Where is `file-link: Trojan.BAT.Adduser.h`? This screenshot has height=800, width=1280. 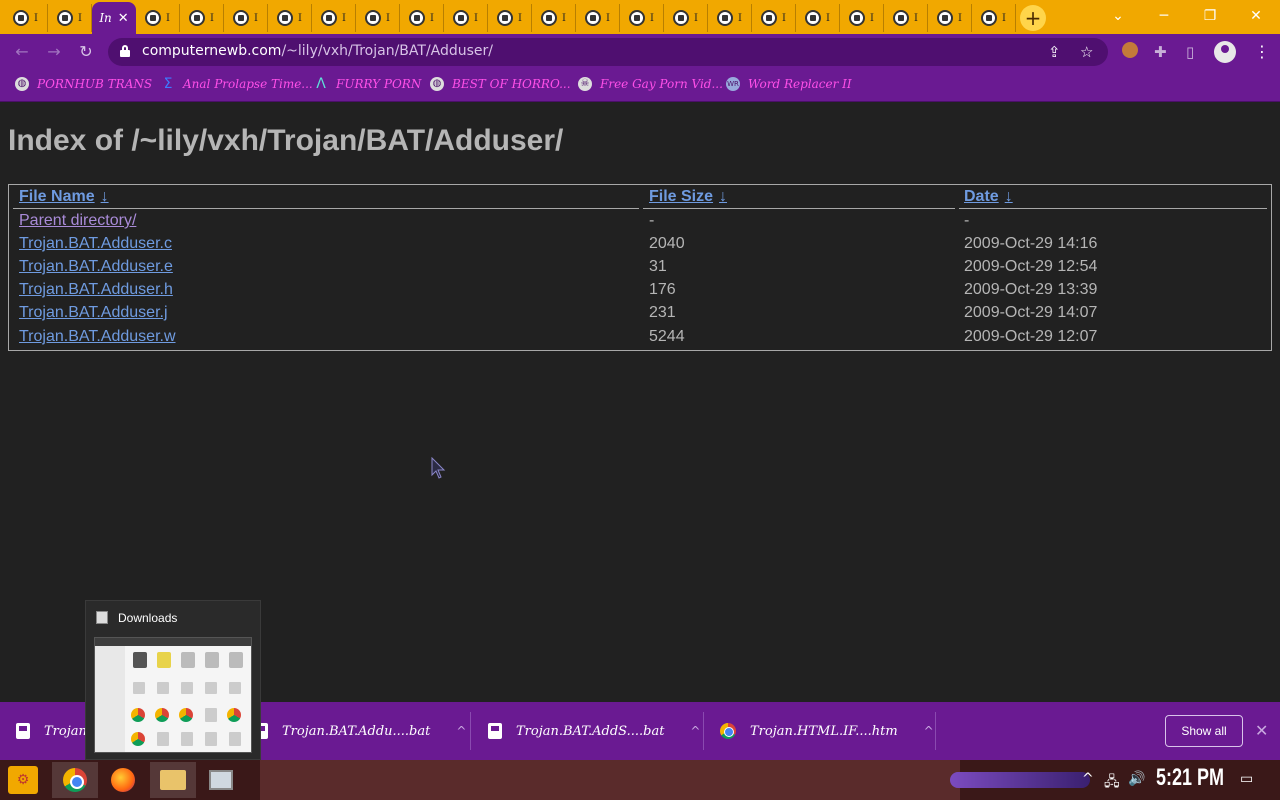
file-link: Trojan.BAT.Adduser.h is located at coordinates (96, 290).